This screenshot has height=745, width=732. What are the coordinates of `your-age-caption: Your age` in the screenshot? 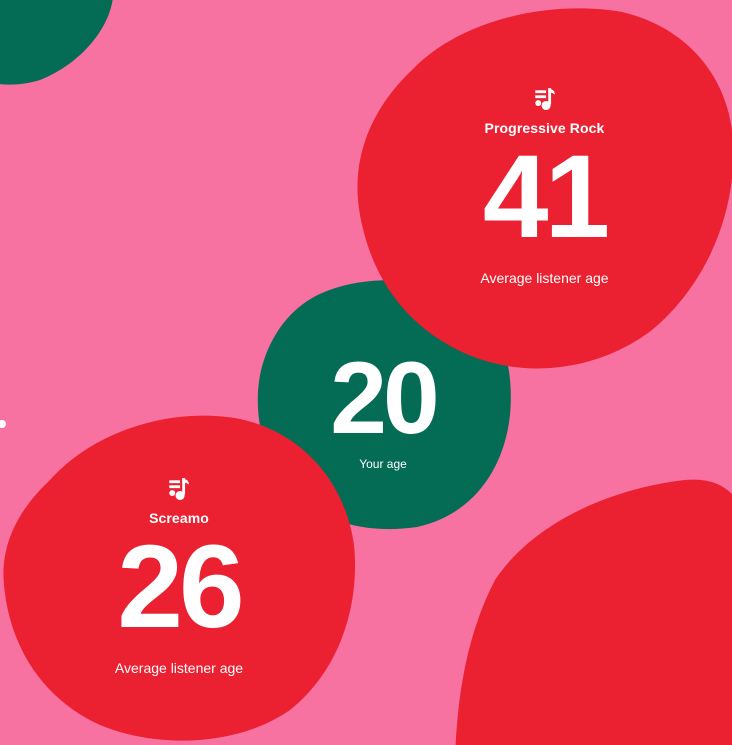 It's located at (383, 464).